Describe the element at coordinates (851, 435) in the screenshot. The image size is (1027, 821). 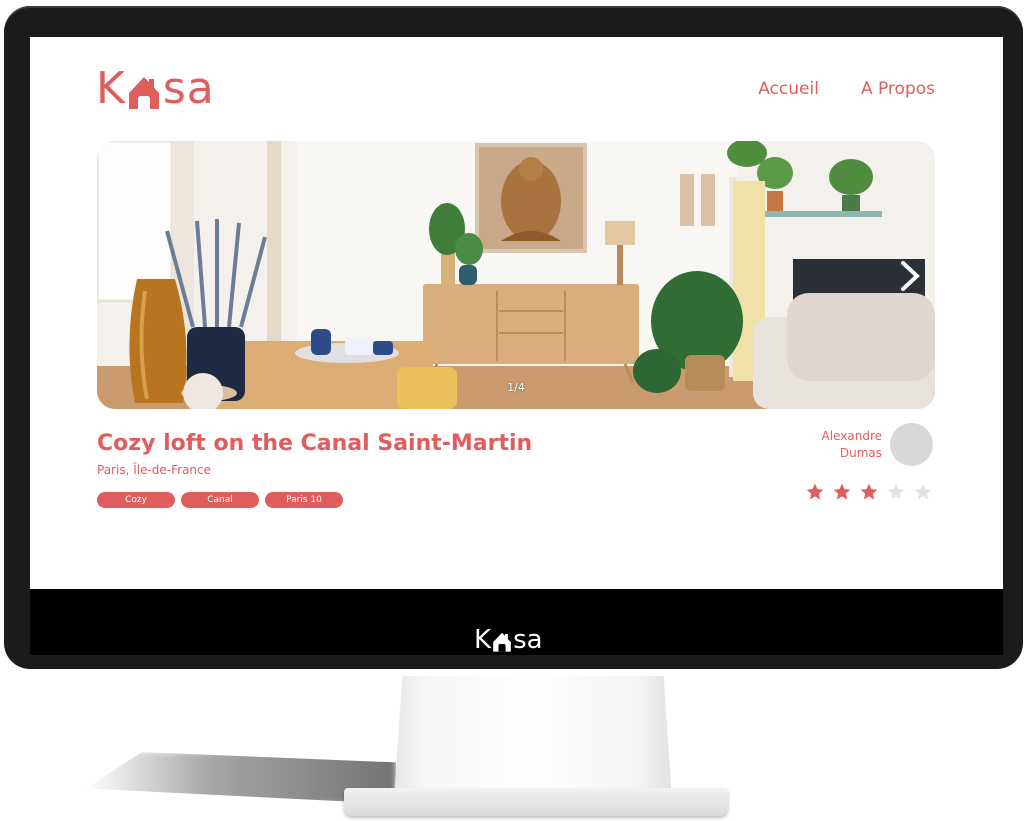
I see `host-first-name: Alexandre` at that location.